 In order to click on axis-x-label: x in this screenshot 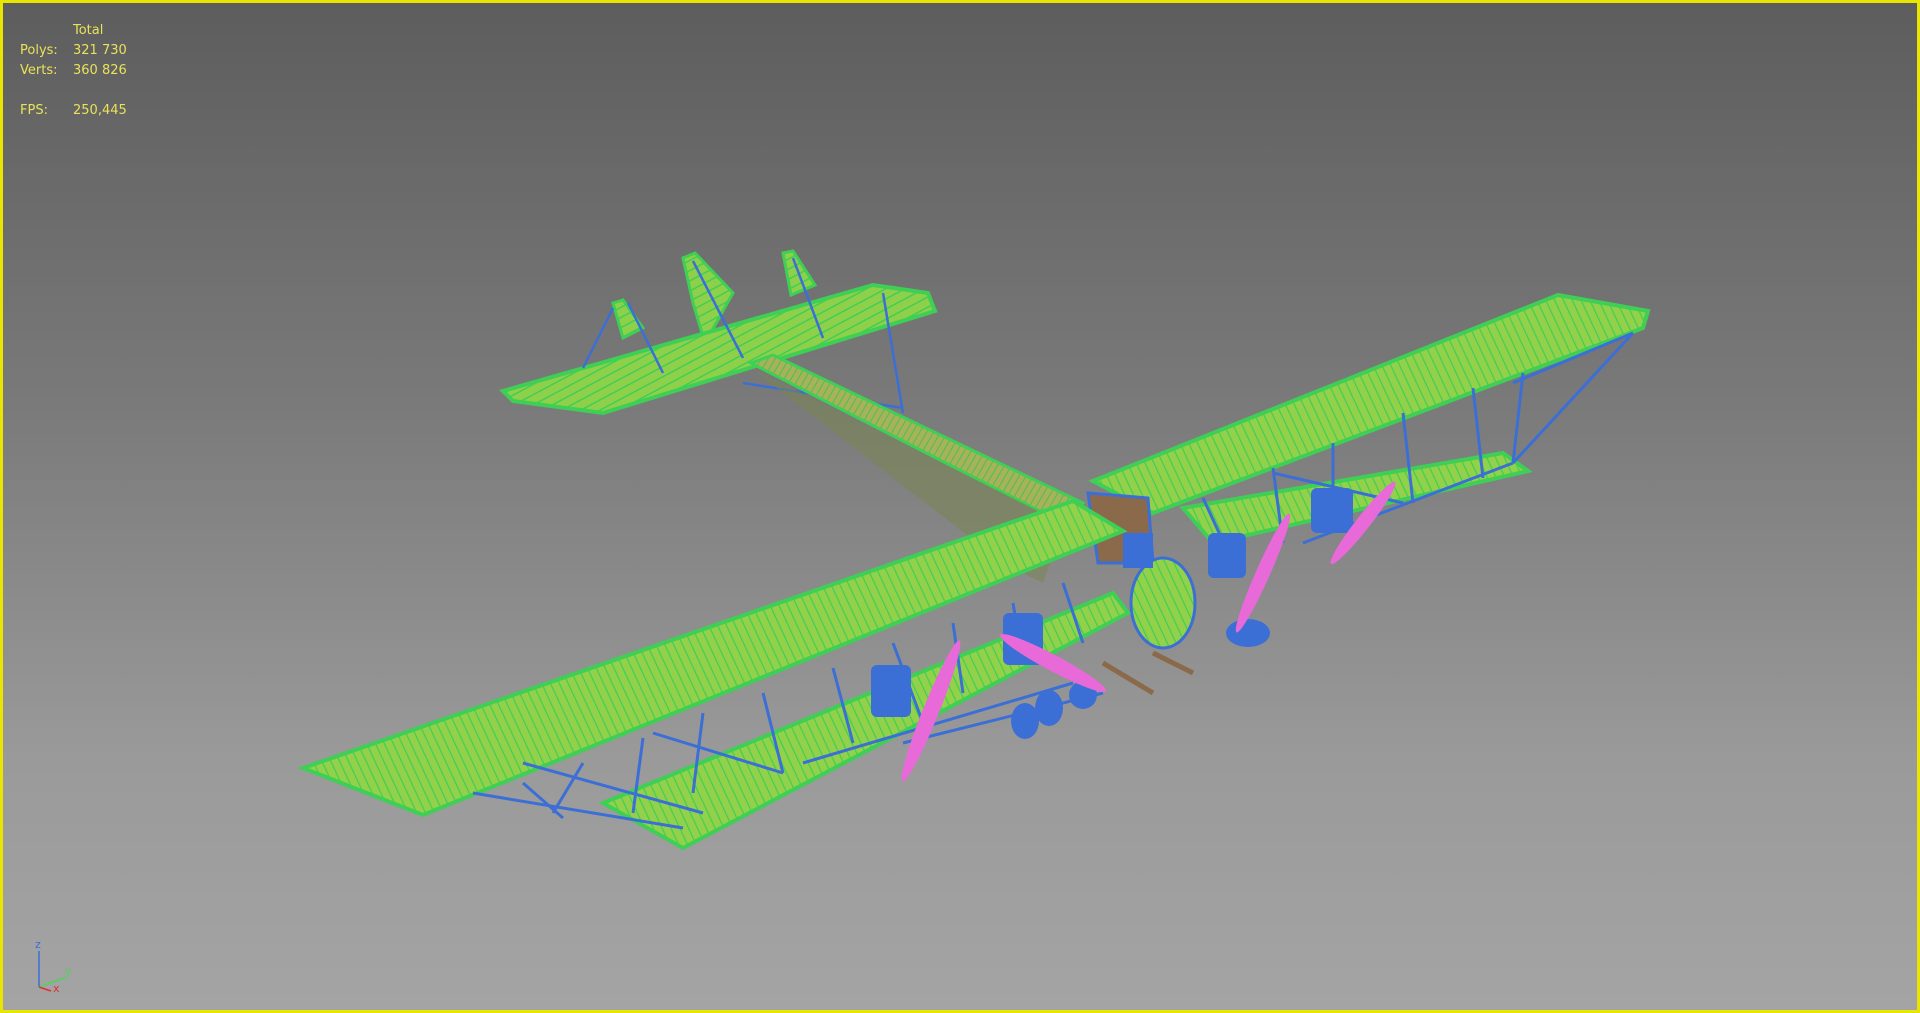, I will do `click(56, 988)`.